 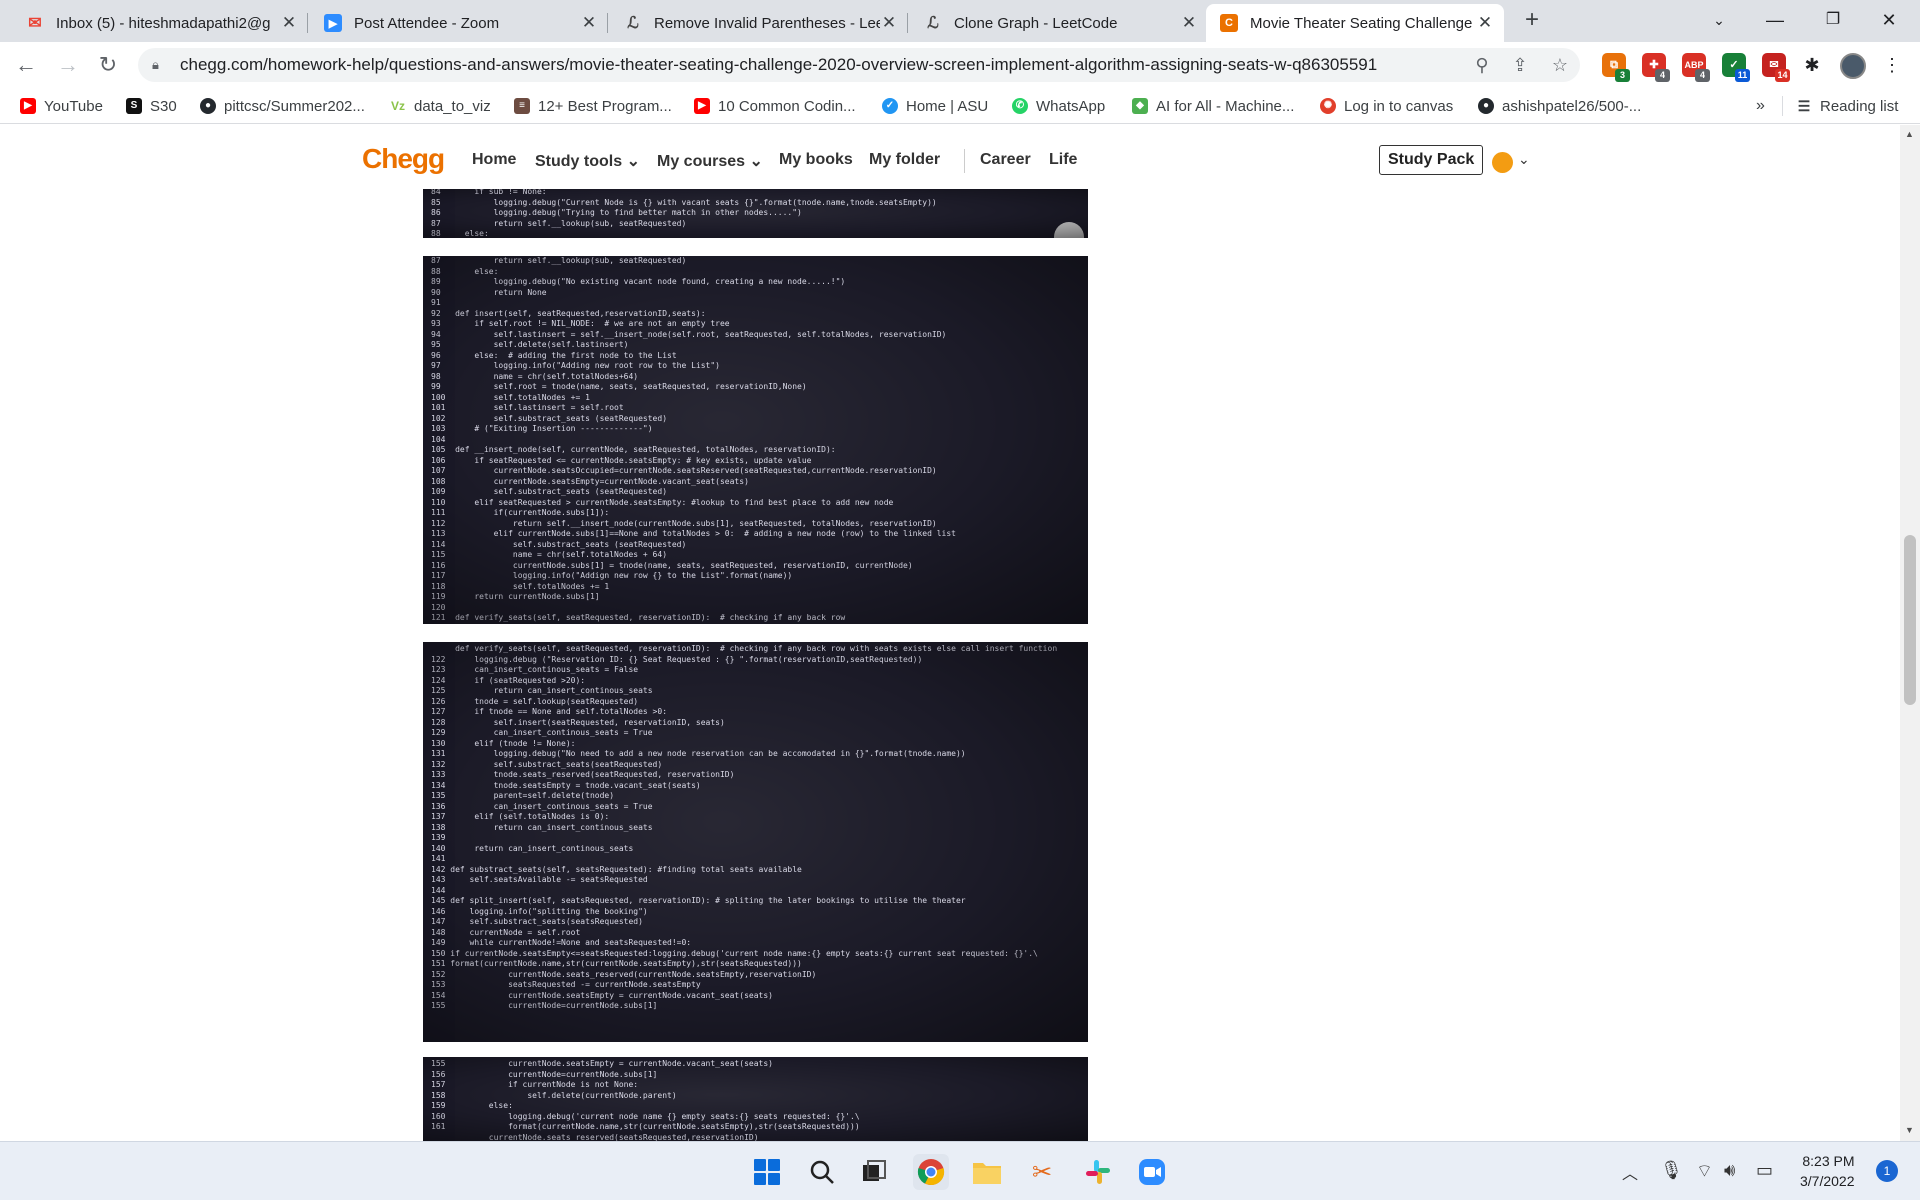 I want to click on extension-2-icon: ✚ 4, so click(x=1656, y=67).